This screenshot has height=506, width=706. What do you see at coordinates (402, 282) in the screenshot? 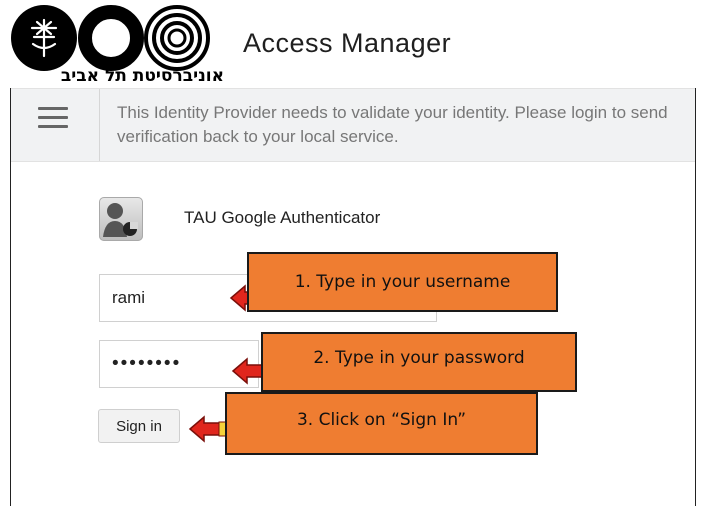
I see `step1-callout: 1. Type in your username` at bounding box center [402, 282].